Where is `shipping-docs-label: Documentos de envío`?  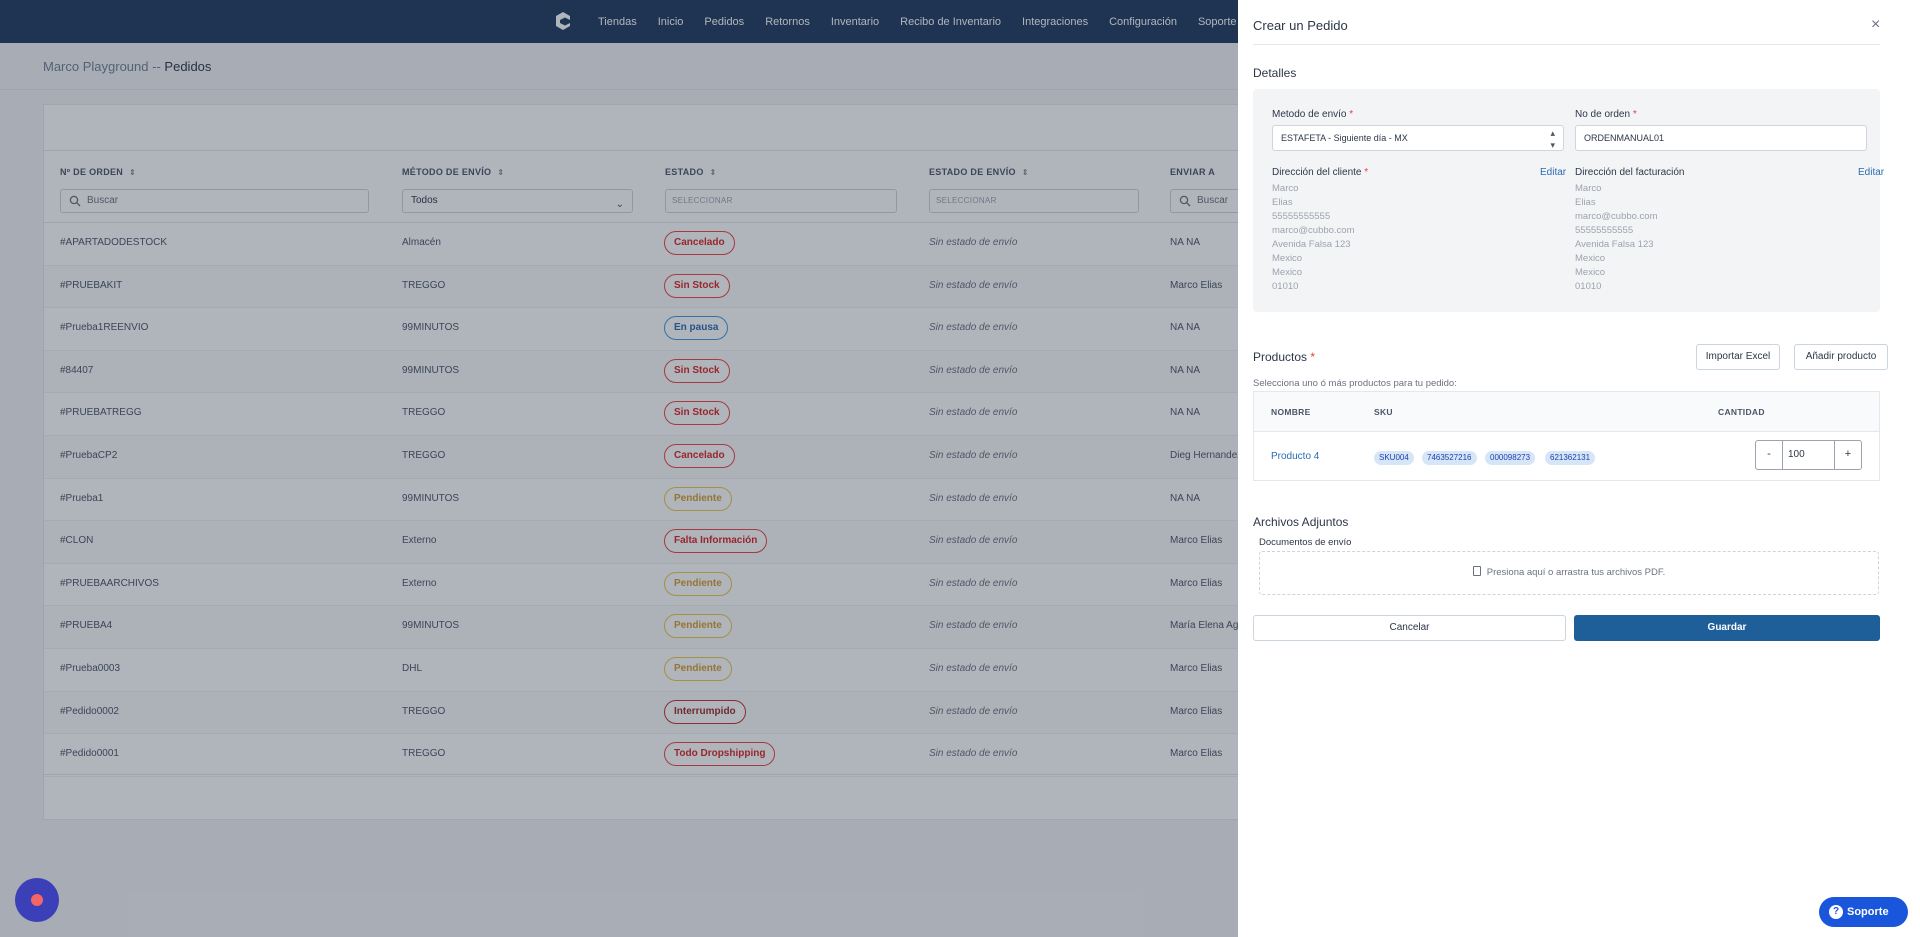 shipping-docs-label: Documentos de envío is located at coordinates (1305, 542).